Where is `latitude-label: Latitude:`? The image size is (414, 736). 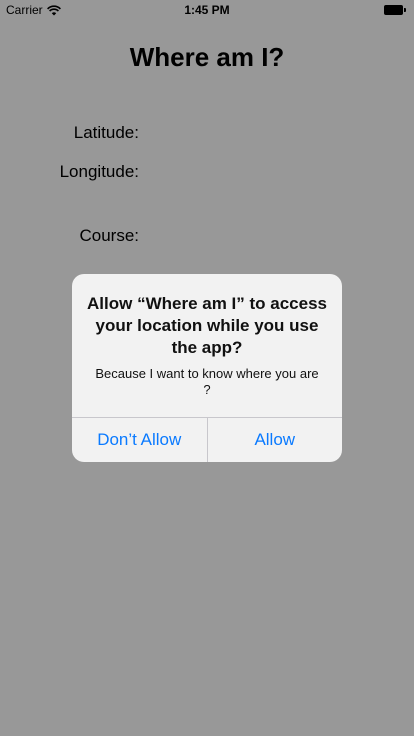 latitude-label: Latitude: is located at coordinates (106, 132).